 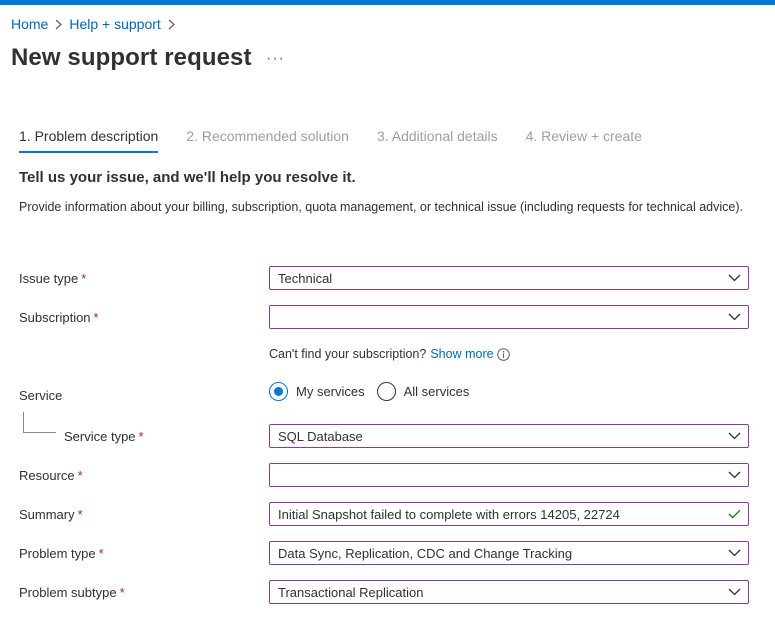 What do you see at coordinates (509, 592) in the screenshot?
I see `problem-subtype-dropdown: Transactional Replication` at bounding box center [509, 592].